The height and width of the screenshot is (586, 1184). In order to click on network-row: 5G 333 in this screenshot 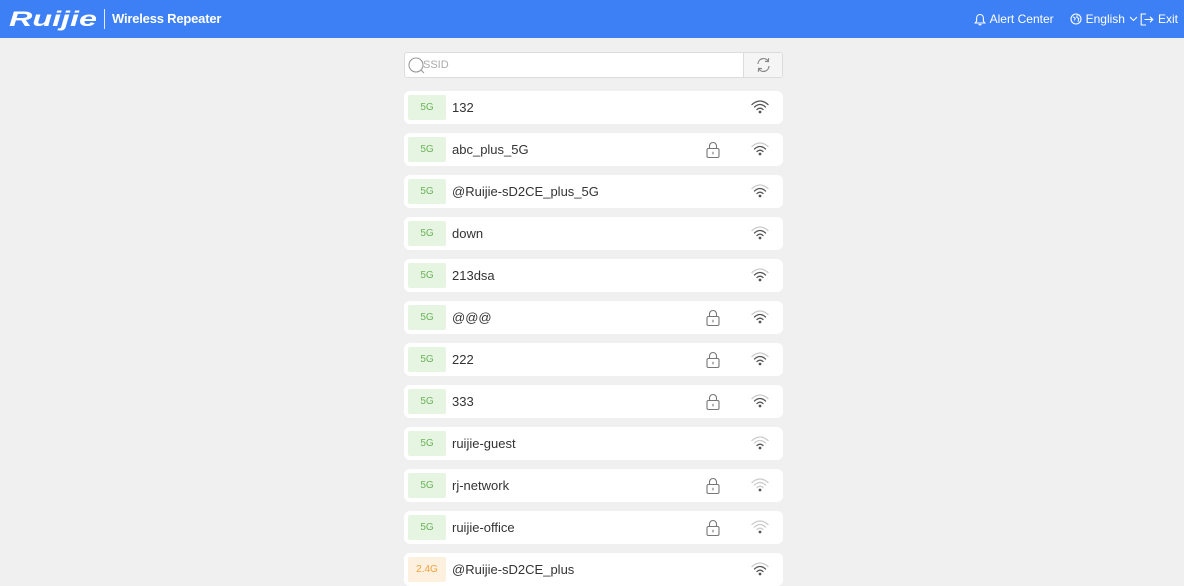, I will do `click(593, 401)`.